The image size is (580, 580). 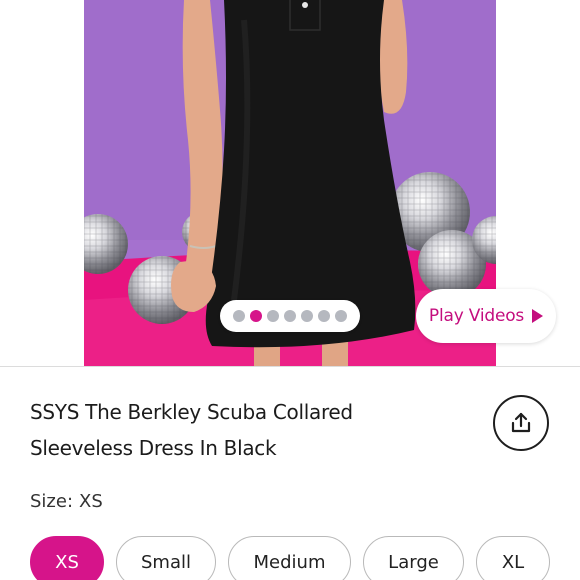 I want to click on size-label-row: Size: XS, so click(x=66, y=501).